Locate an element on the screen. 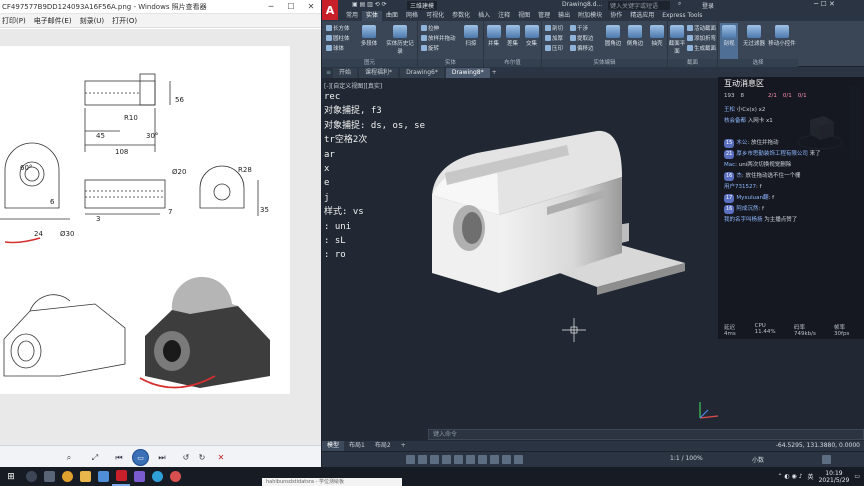  next-icon: ⏭ is located at coordinates (162, 457).